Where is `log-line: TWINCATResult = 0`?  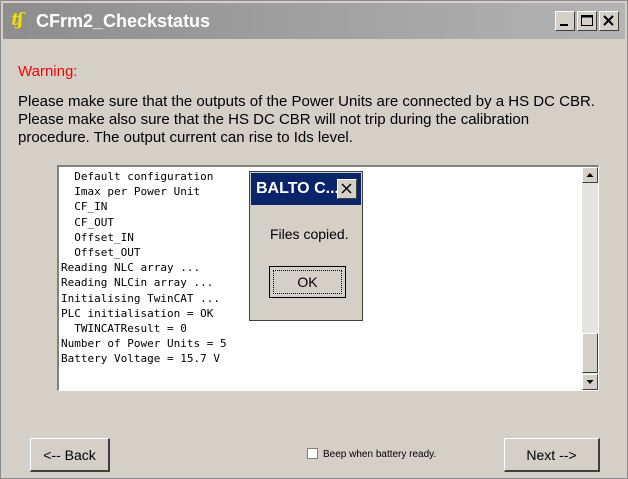
log-line: TWINCATResult = 0 is located at coordinates (124, 329).